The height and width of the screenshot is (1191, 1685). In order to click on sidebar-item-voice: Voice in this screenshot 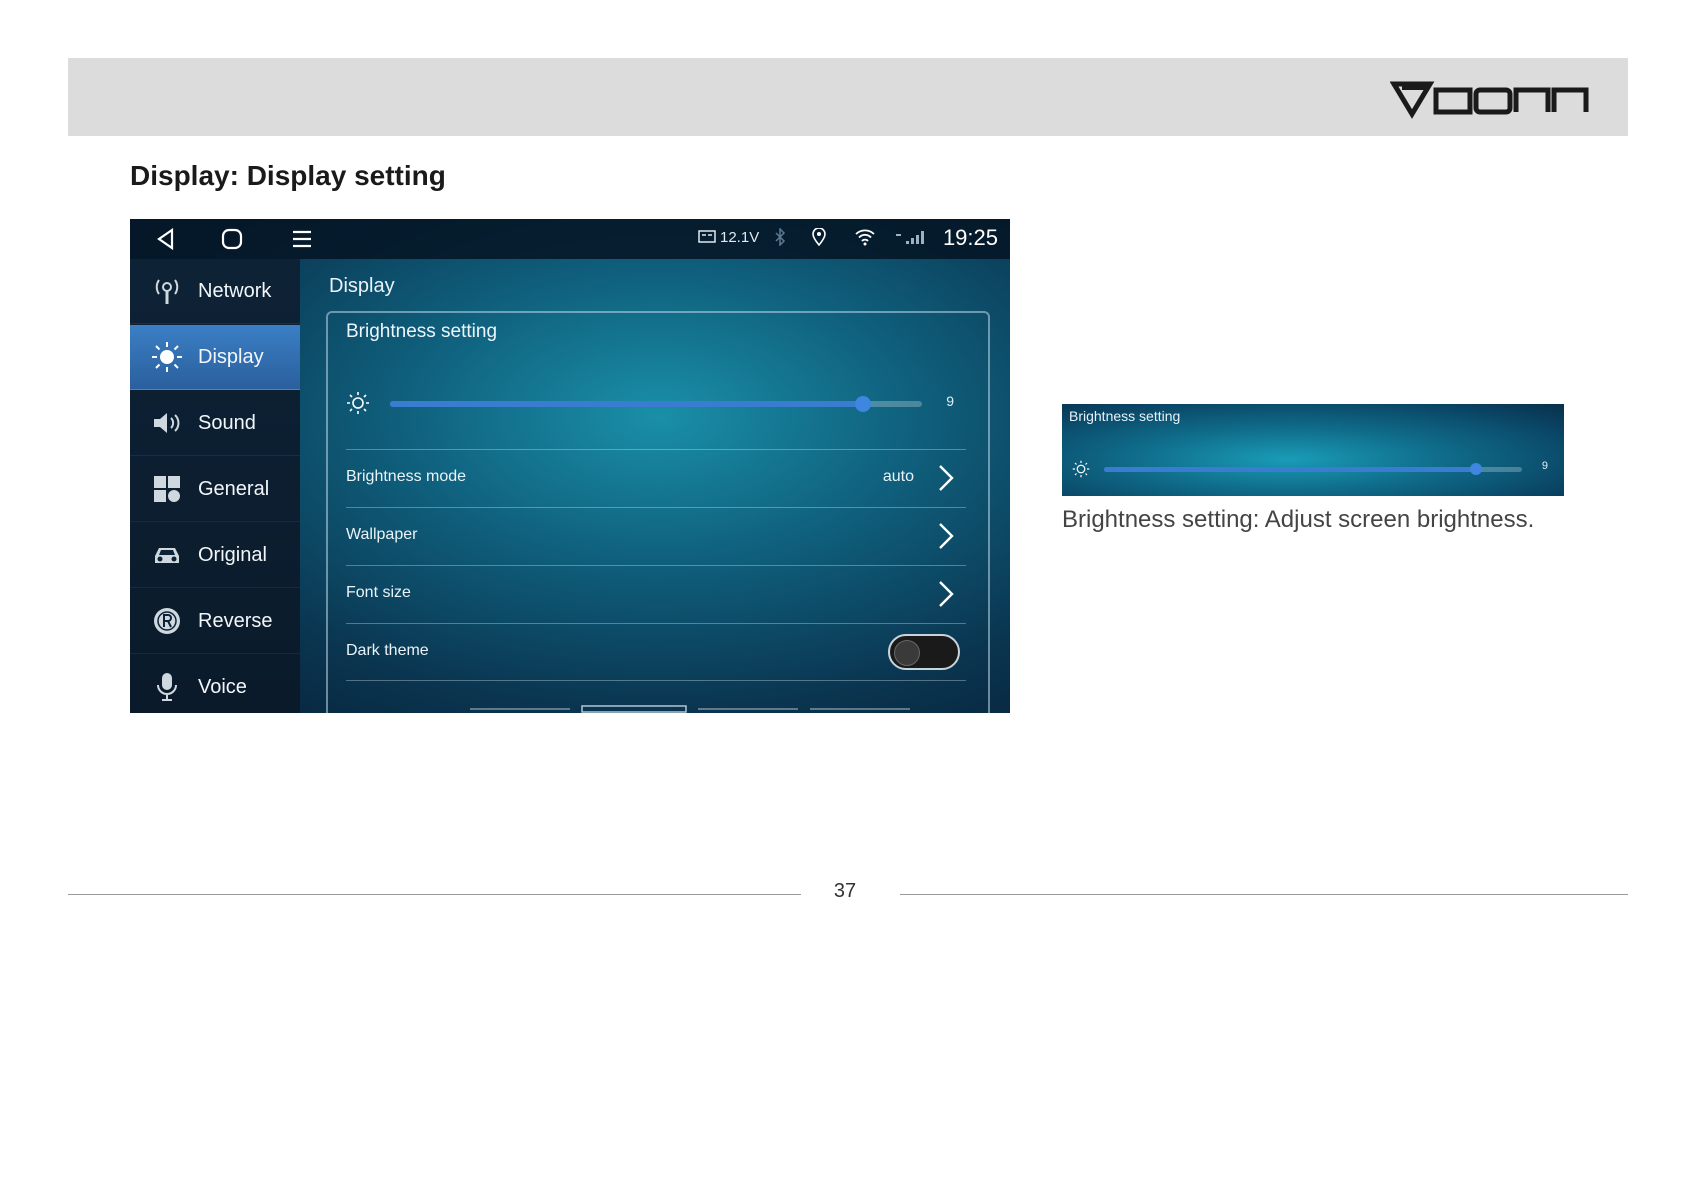, I will do `click(215, 684)`.